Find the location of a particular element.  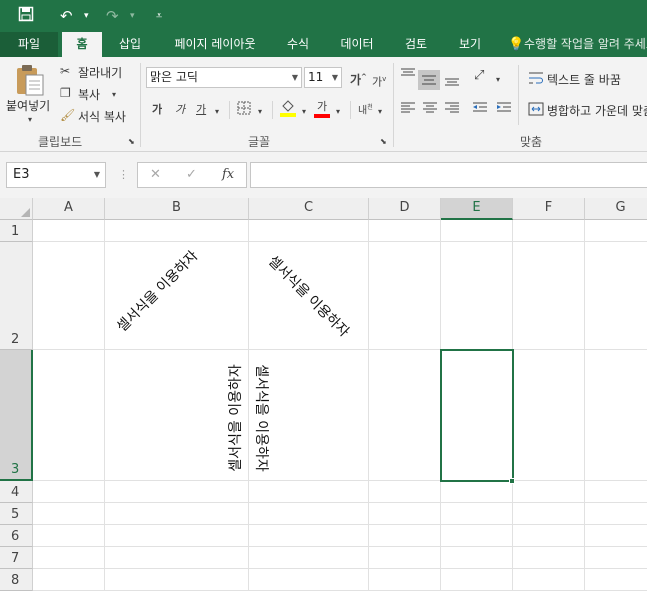

fill-color-dropdown-icon: ▾ is located at coordinates (304, 112).